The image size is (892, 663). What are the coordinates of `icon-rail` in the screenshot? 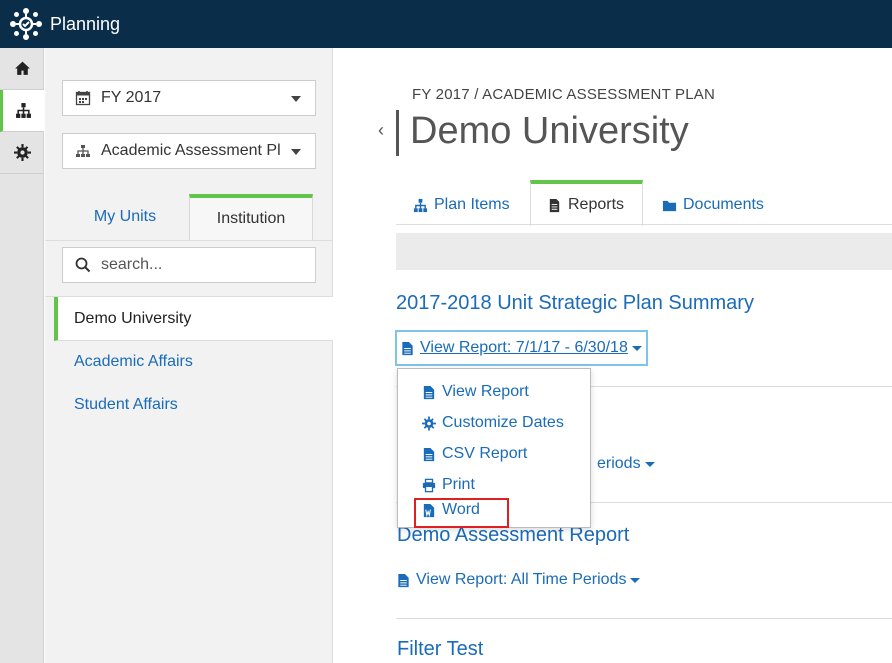 It's located at (22, 355).